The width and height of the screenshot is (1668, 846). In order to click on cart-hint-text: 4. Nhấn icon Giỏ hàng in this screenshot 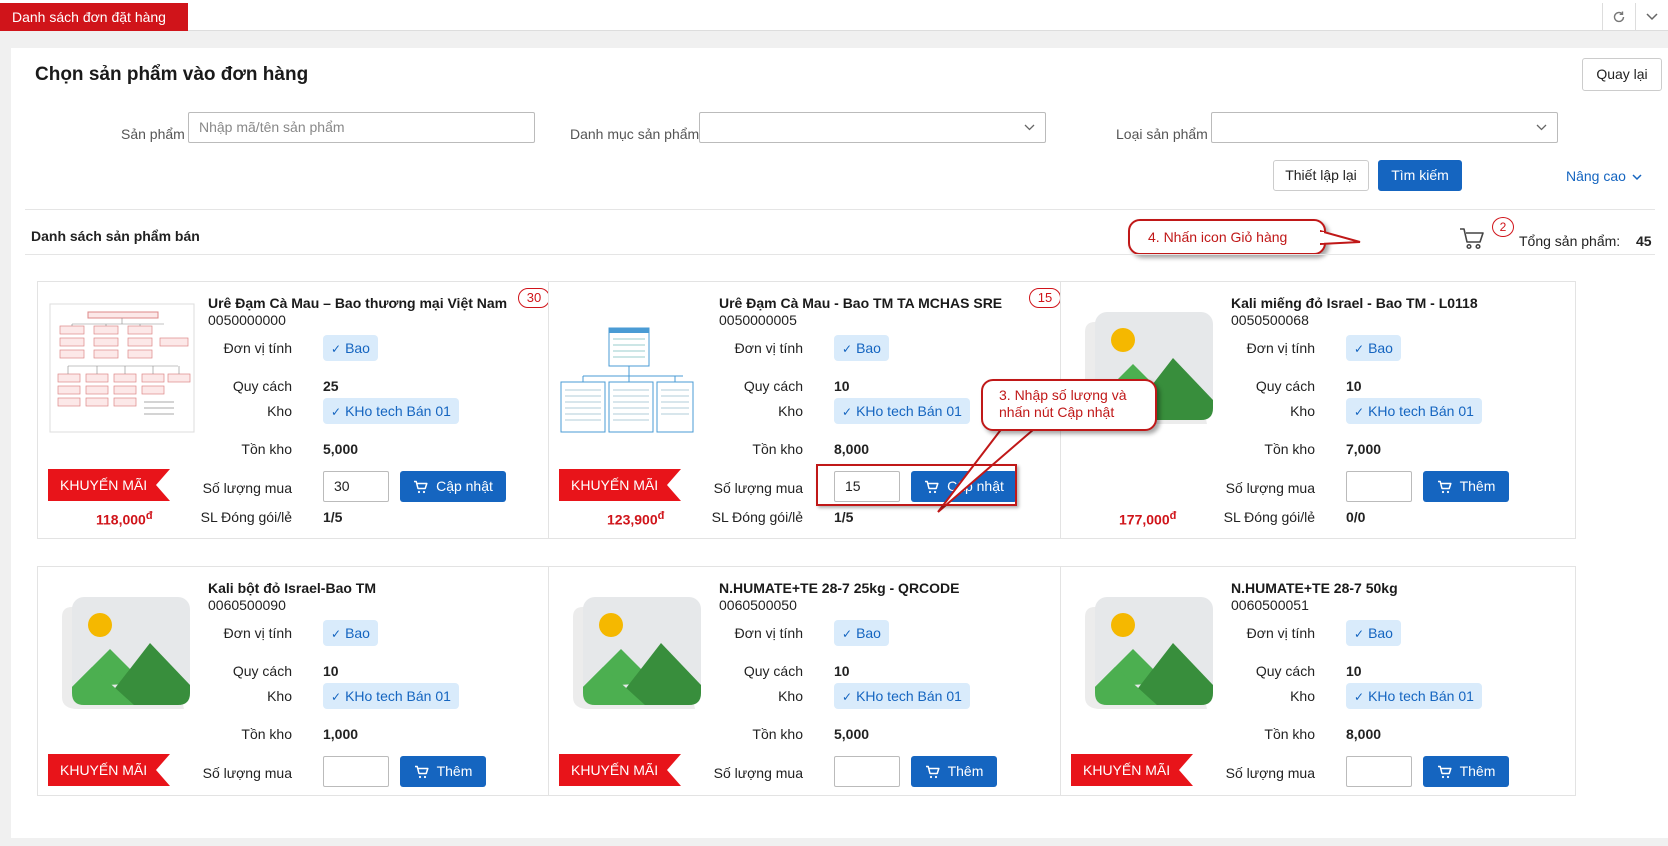, I will do `click(1218, 237)`.